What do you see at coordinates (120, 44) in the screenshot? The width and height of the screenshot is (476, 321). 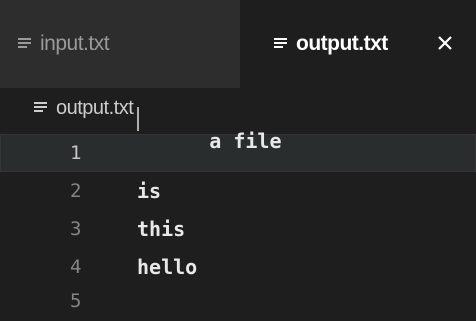 I see `tab-input-txt: input.txt` at bounding box center [120, 44].